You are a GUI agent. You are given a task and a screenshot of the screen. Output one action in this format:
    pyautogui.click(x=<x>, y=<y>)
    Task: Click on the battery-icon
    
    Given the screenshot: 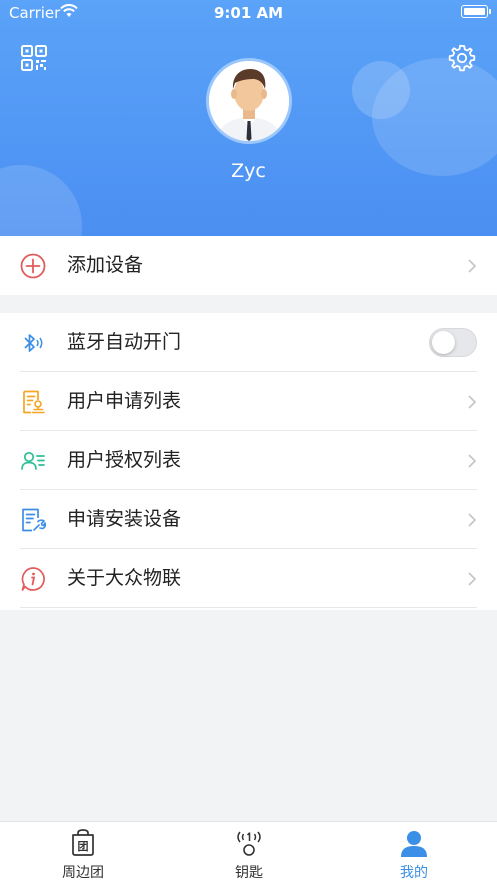 What is the action you would take?
    pyautogui.click(x=476, y=11)
    